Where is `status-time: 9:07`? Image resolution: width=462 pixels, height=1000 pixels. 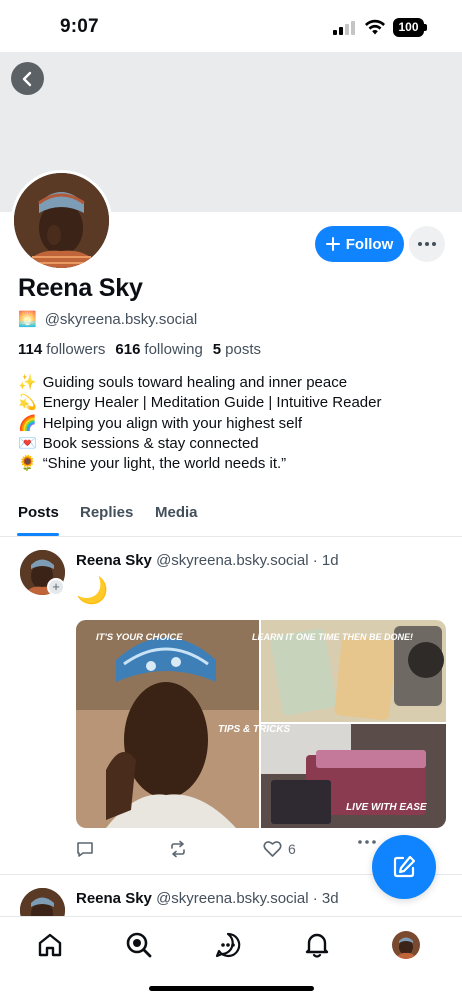
status-time: 9:07 is located at coordinates (79, 26).